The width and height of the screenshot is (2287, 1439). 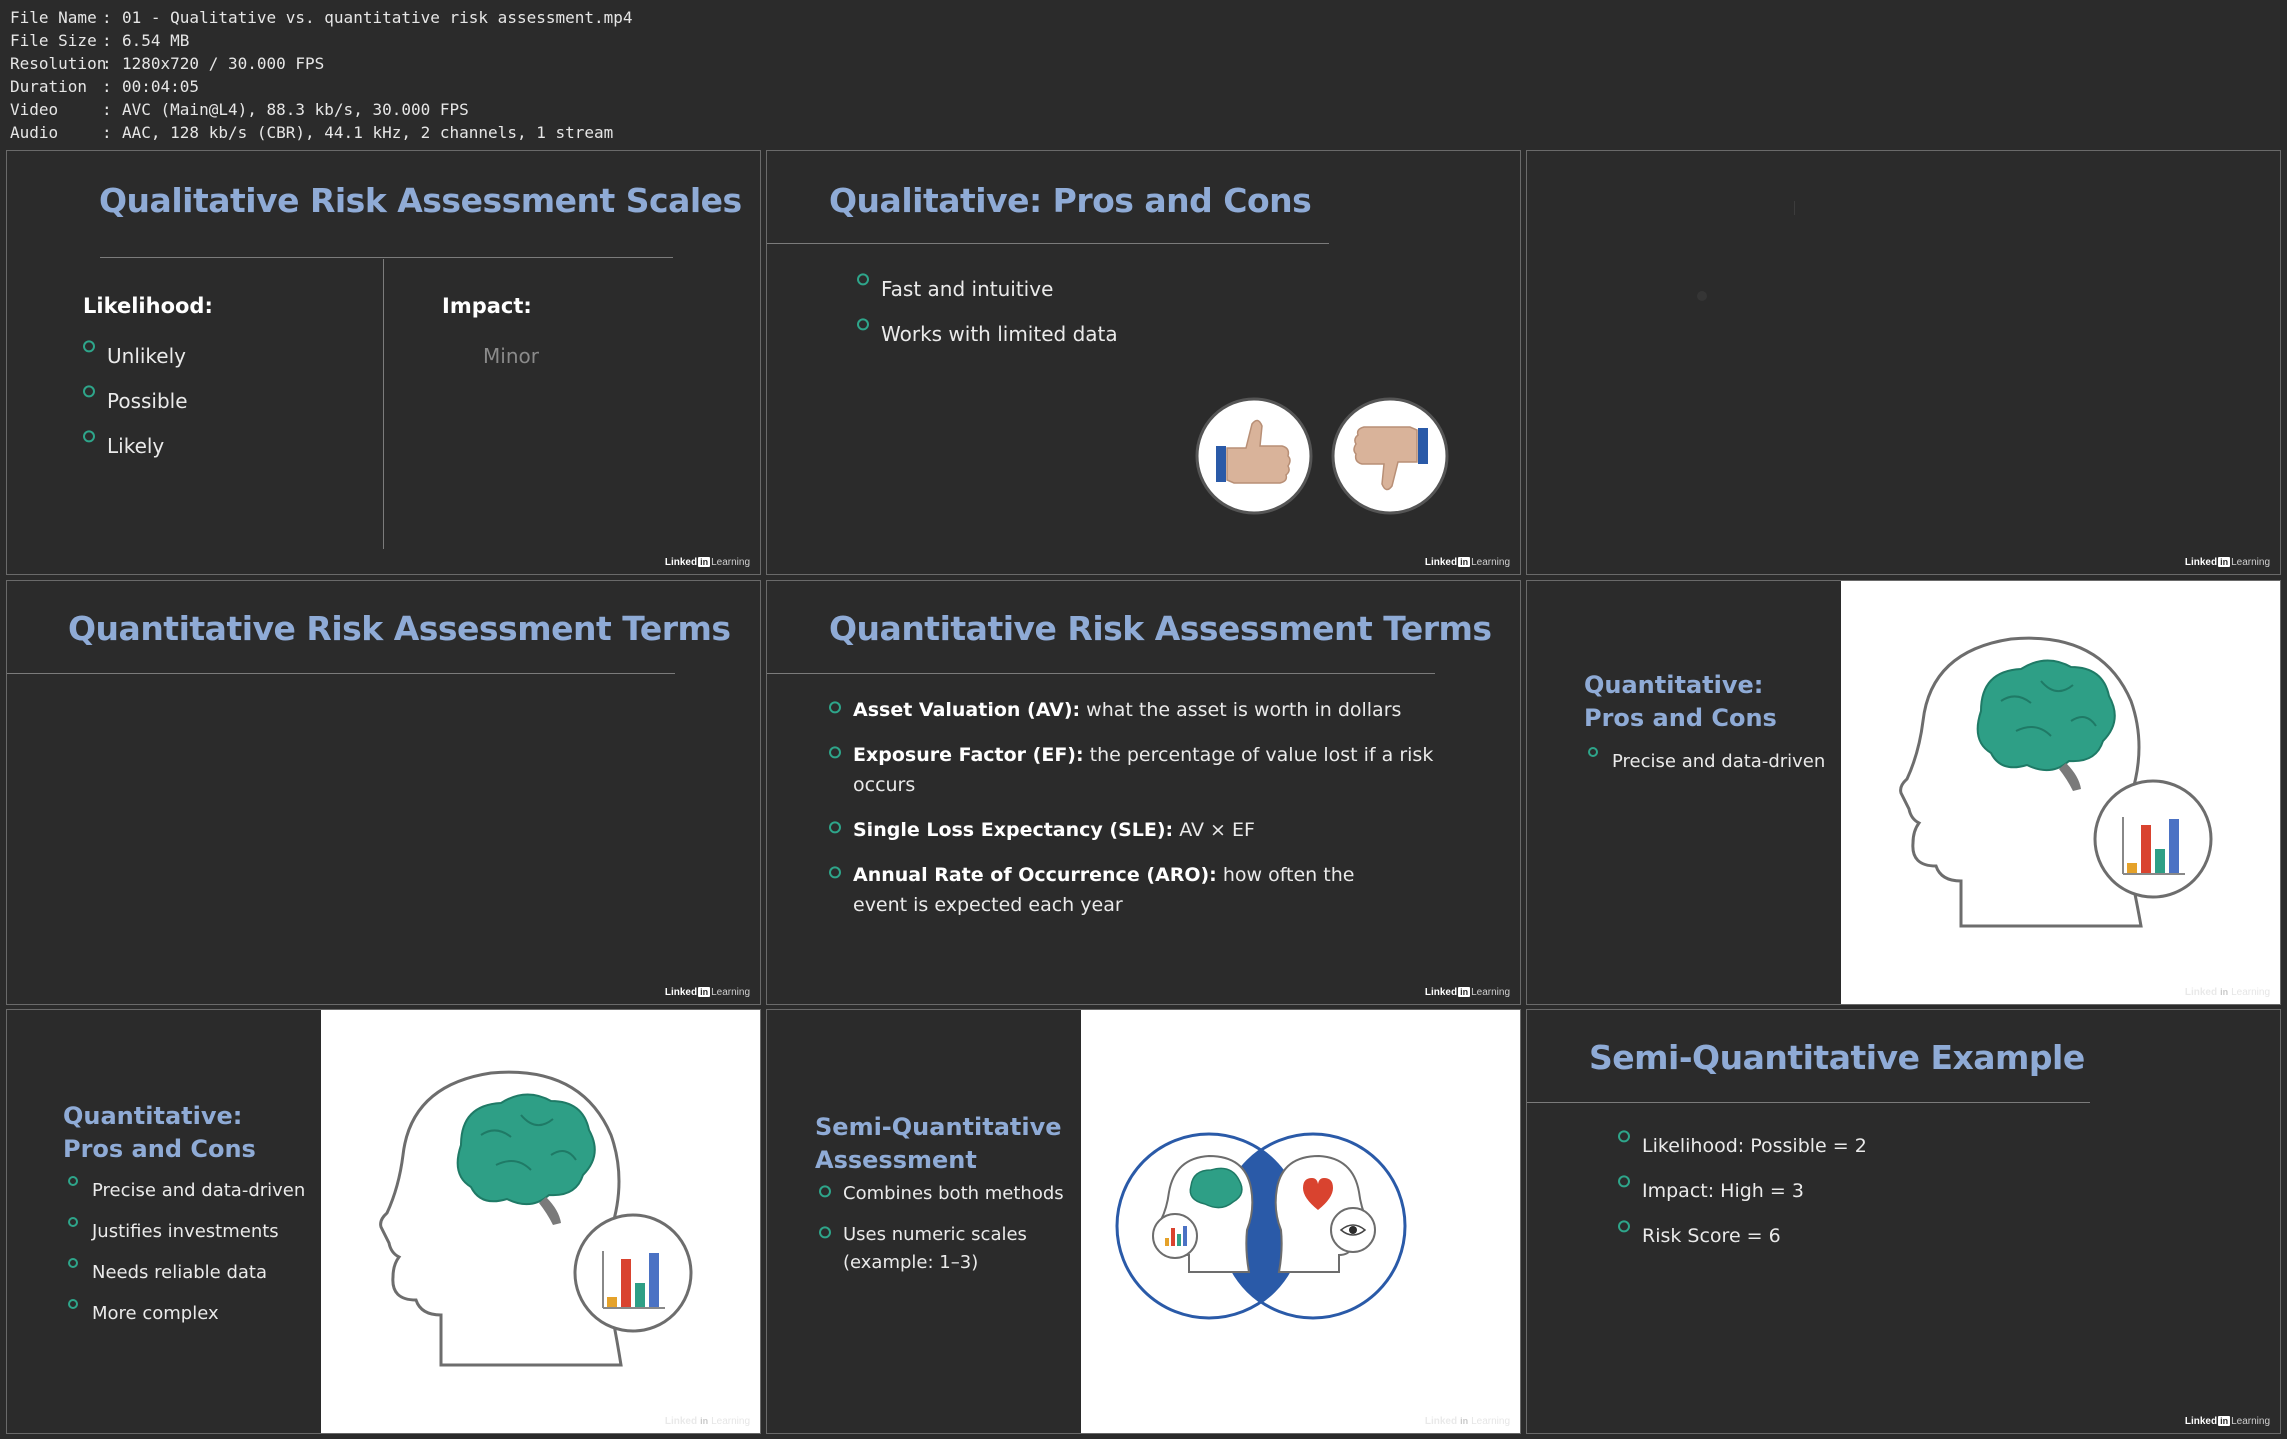 What do you see at coordinates (1070, 200) in the screenshot?
I see `slide-title: Qualitative: Pros and Cons` at bounding box center [1070, 200].